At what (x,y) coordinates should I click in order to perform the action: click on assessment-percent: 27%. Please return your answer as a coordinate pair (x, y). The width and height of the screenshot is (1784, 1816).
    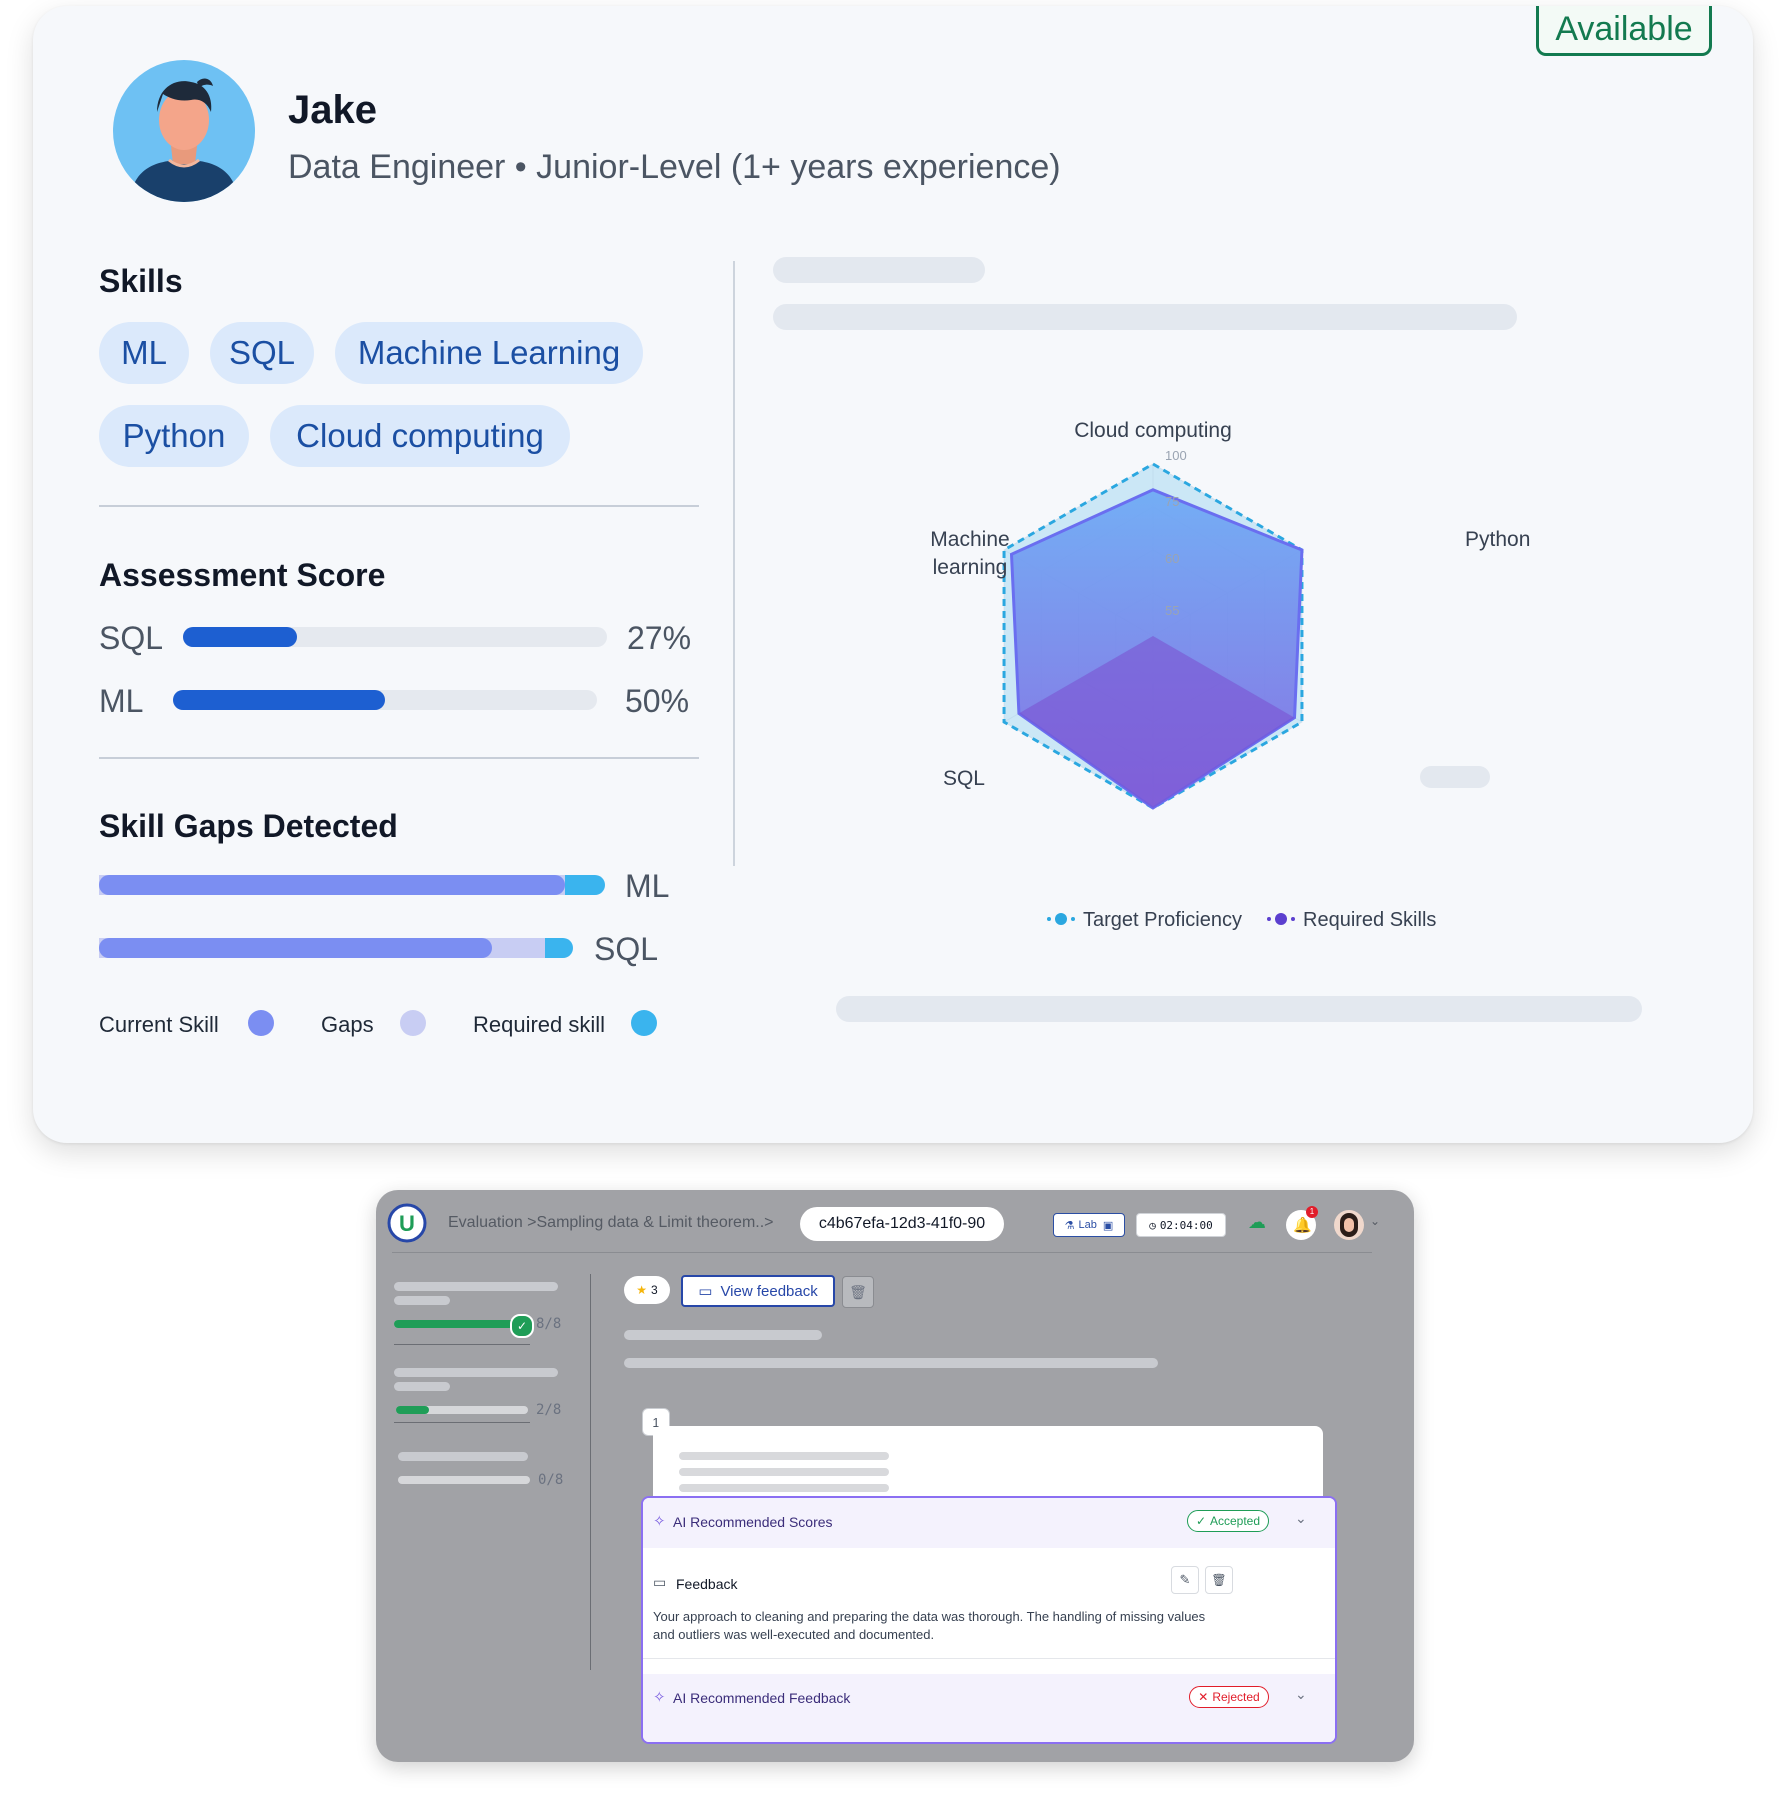
    Looking at the image, I should click on (659, 638).